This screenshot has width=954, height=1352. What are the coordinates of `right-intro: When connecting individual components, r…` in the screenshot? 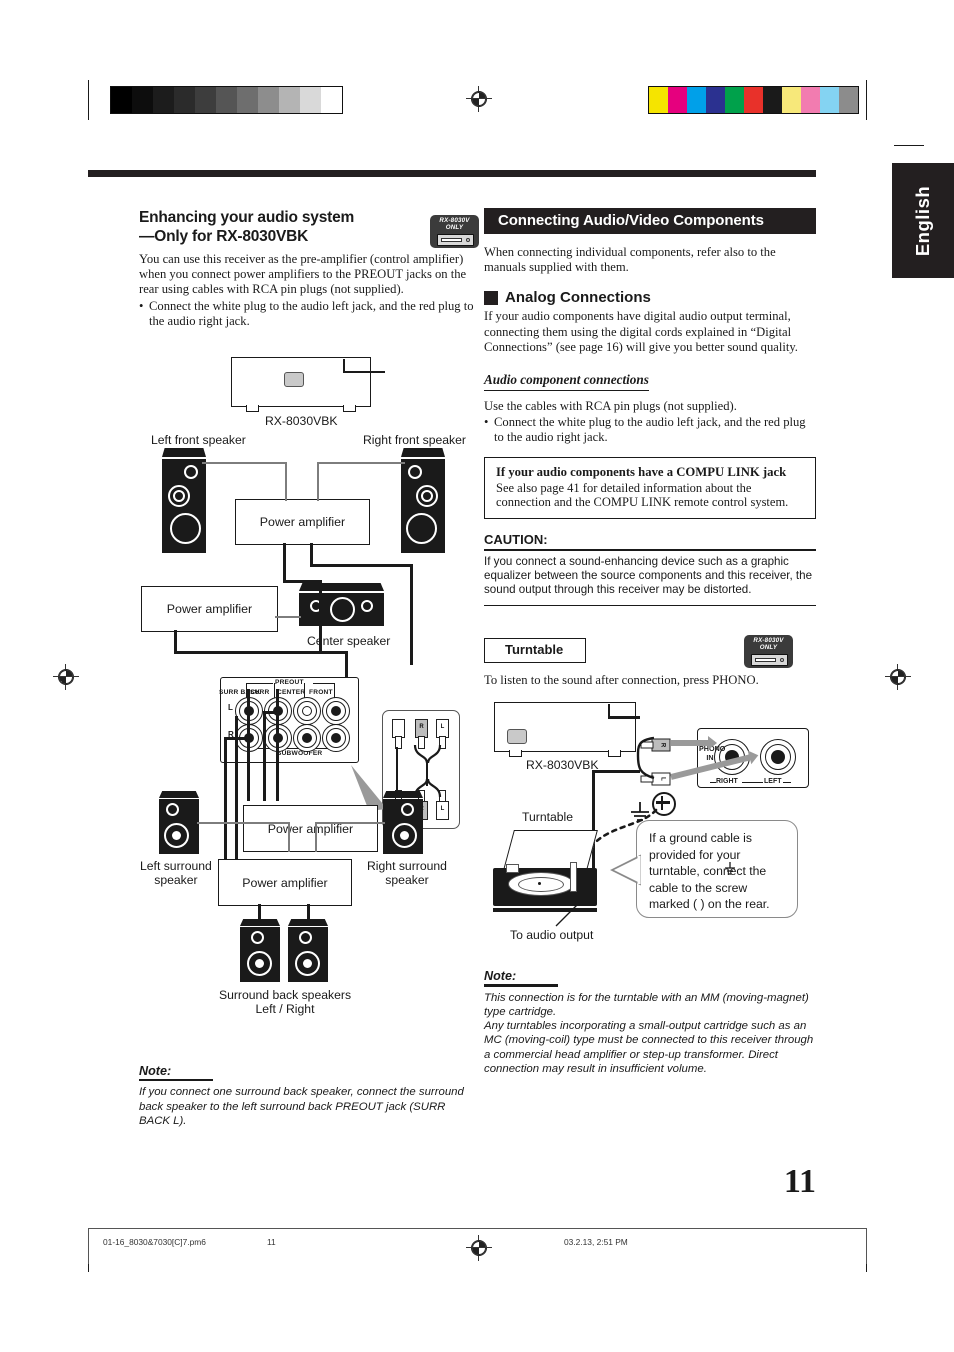 It's located at (630, 260).